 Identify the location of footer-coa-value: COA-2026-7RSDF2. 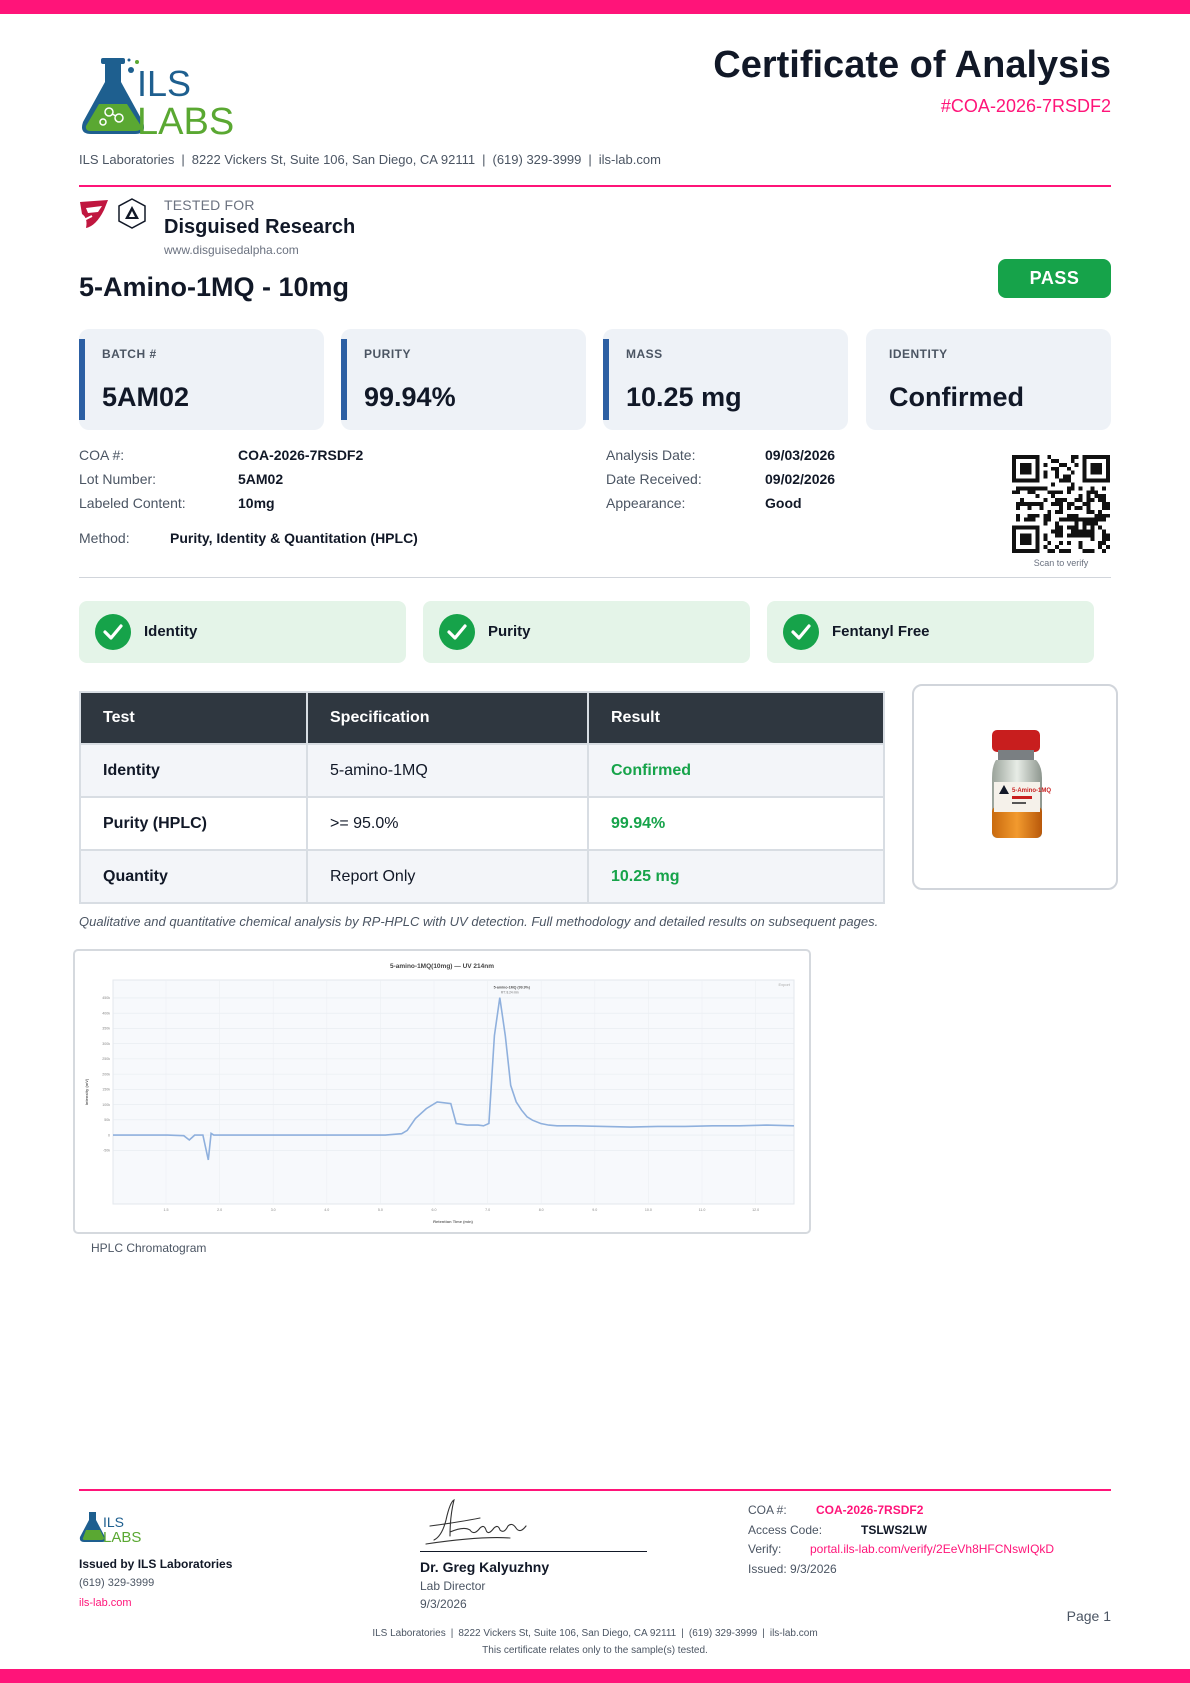
(870, 1510).